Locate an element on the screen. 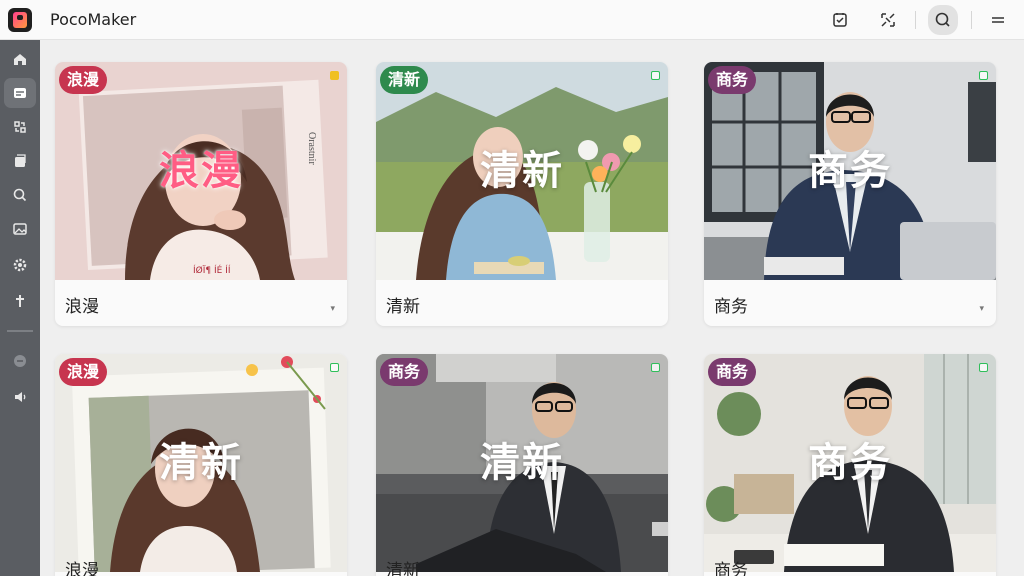  photo-footer: ÍØÏ¶ ÍÉ ÍÍ is located at coordinates (212, 271).